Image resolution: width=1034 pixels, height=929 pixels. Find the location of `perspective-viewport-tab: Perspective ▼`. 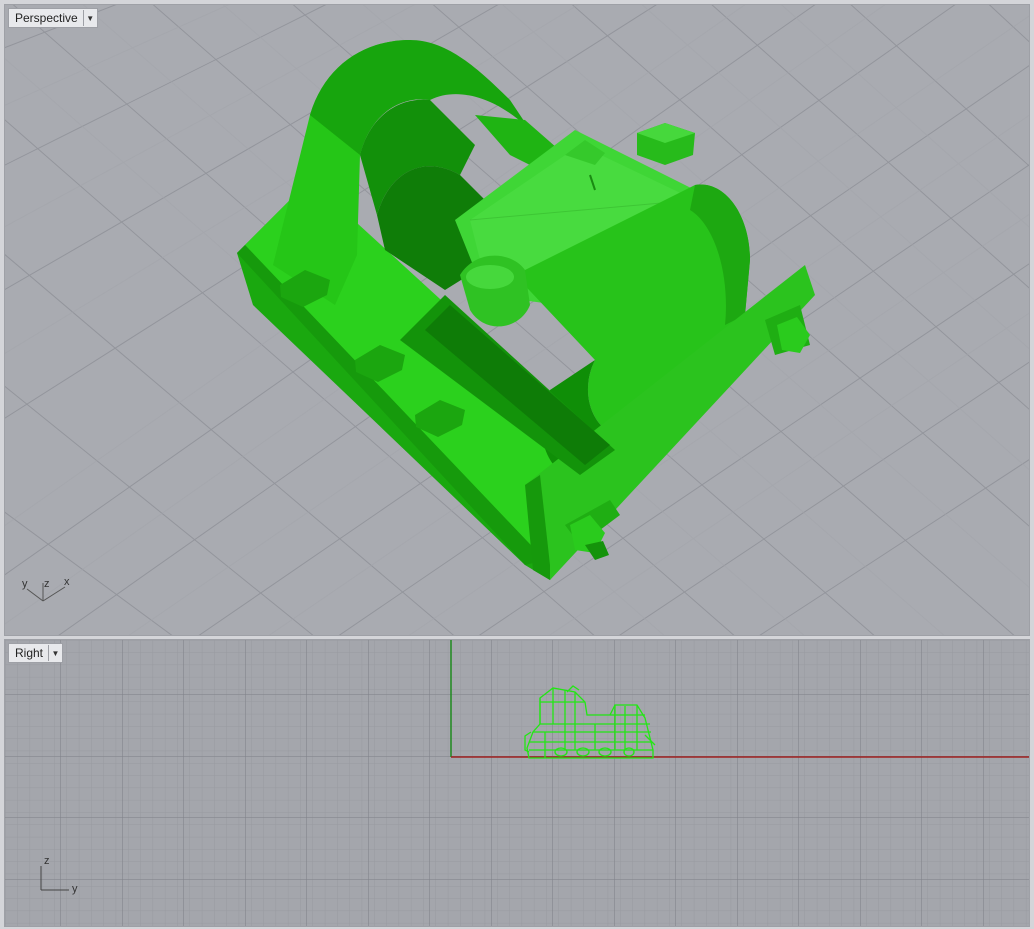

perspective-viewport-tab: Perspective ▼ is located at coordinates (53, 18).